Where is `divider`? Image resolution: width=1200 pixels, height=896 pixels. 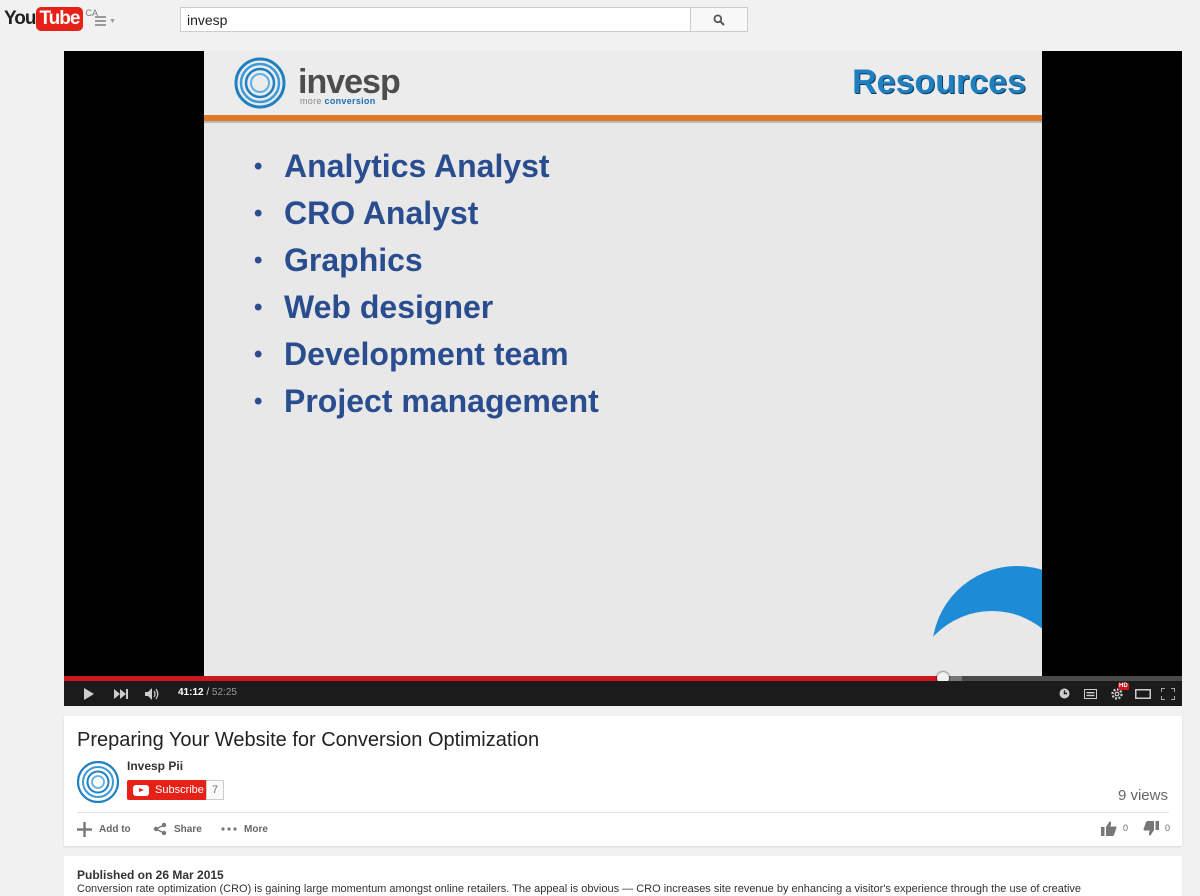
divider is located at coordinates (623, 812).